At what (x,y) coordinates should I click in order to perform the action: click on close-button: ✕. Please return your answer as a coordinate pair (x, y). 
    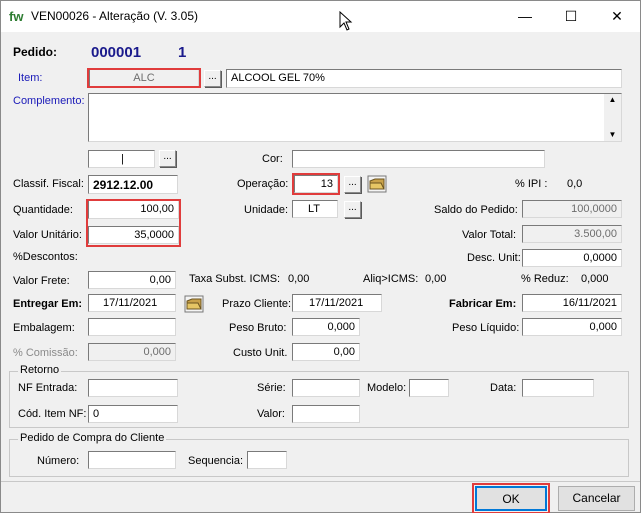
    Looking at the image, I should click on (617, 16).